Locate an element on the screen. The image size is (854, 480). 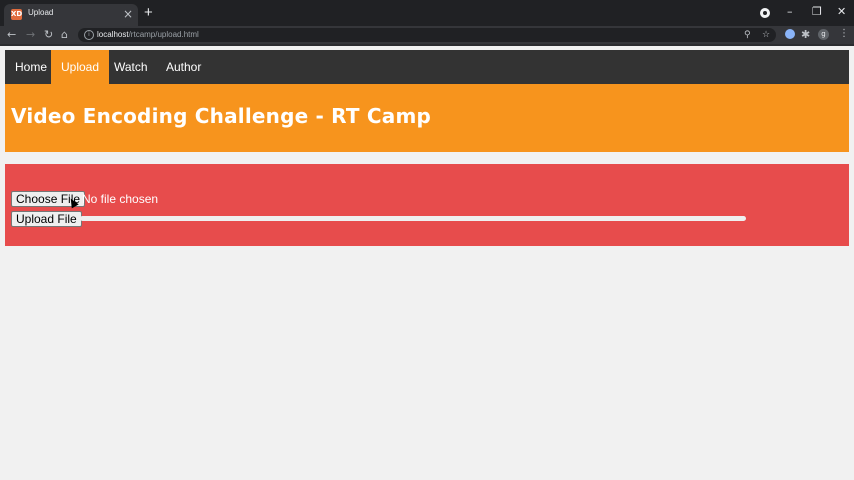
extension-icon is located at coordinates (790, 34).